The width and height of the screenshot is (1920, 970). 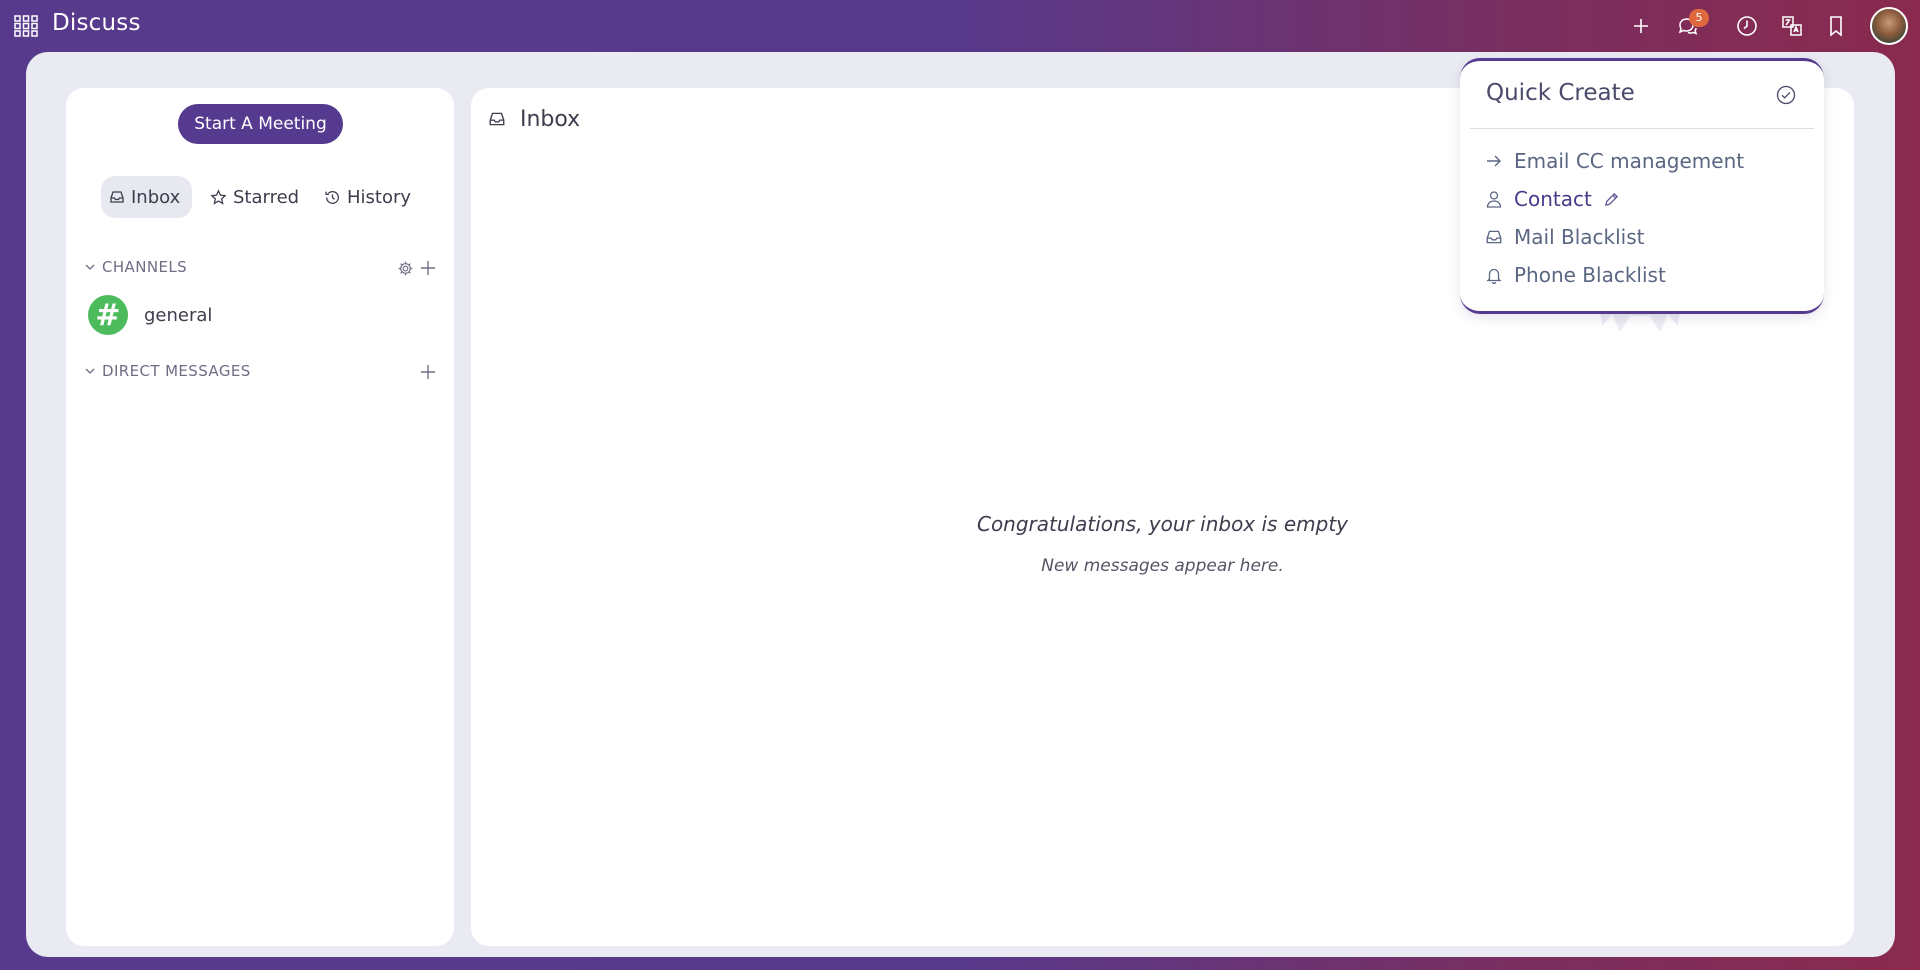 I want to click on bell-icon, so click(x=1494, y=275).